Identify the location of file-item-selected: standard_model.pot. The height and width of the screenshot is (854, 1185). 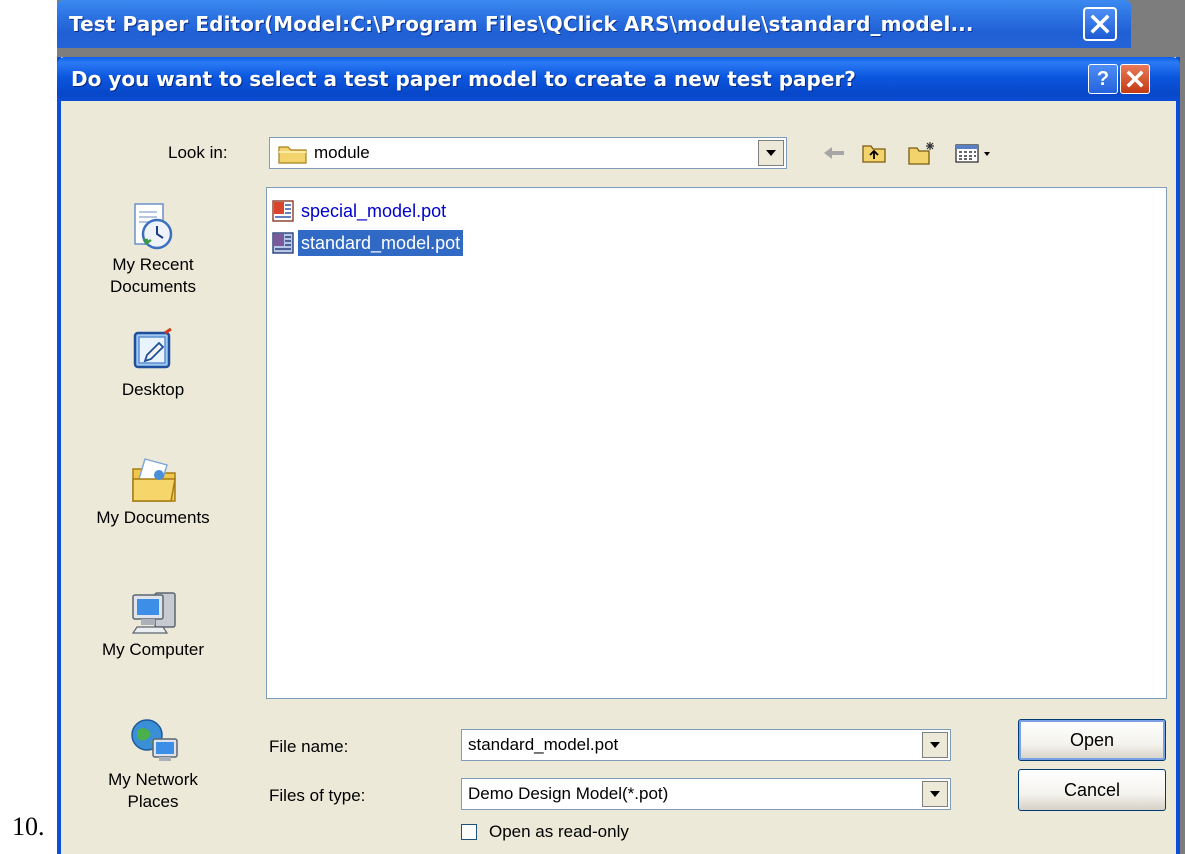
(367, 243).